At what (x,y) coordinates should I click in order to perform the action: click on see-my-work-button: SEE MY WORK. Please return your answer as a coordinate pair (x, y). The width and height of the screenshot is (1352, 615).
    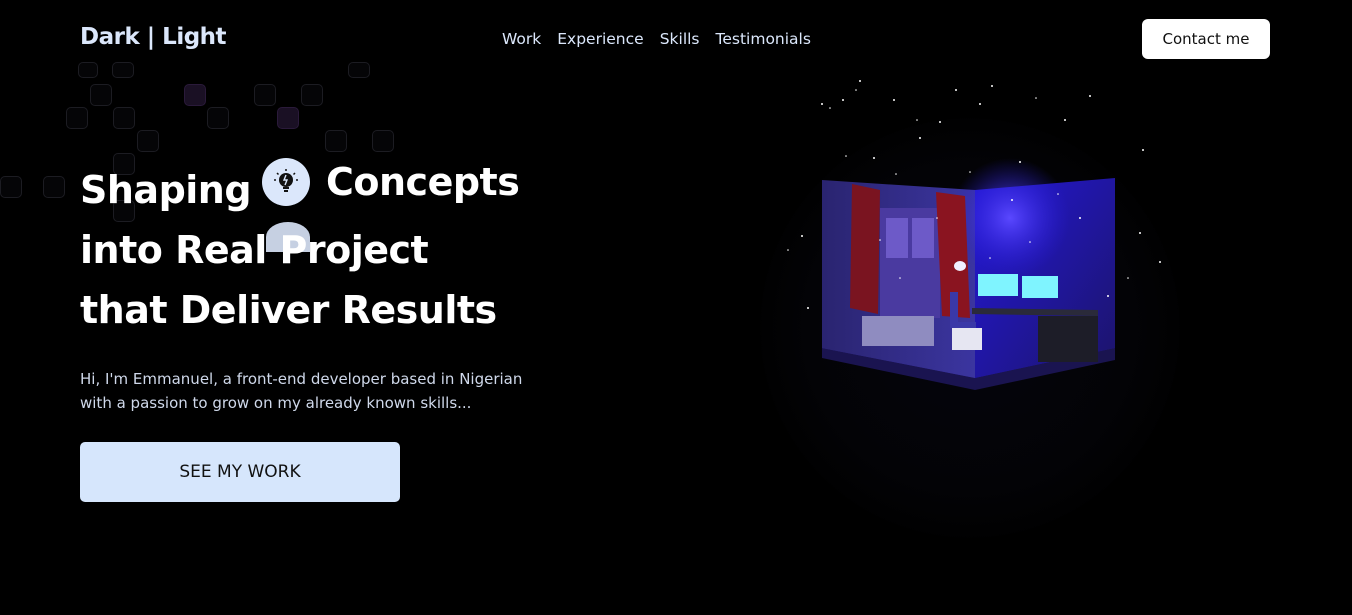
    Looking at the image, I should click on (240, 472).